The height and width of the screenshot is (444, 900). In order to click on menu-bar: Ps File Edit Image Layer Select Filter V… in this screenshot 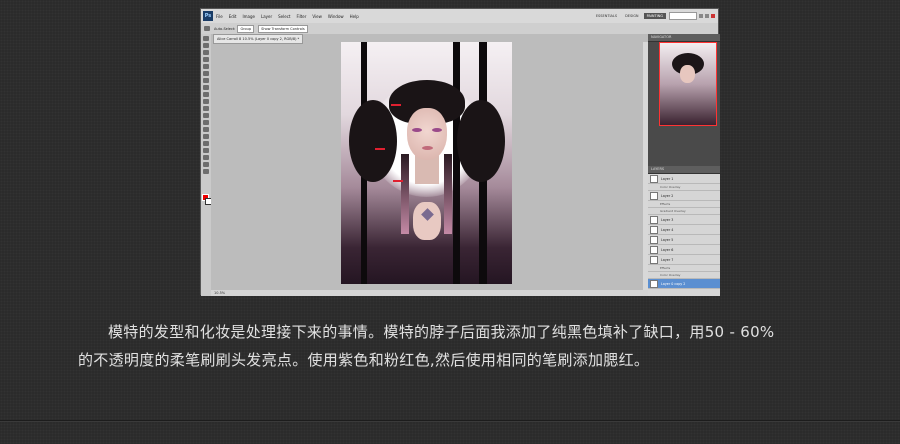, I will do `click(459, 16)`.